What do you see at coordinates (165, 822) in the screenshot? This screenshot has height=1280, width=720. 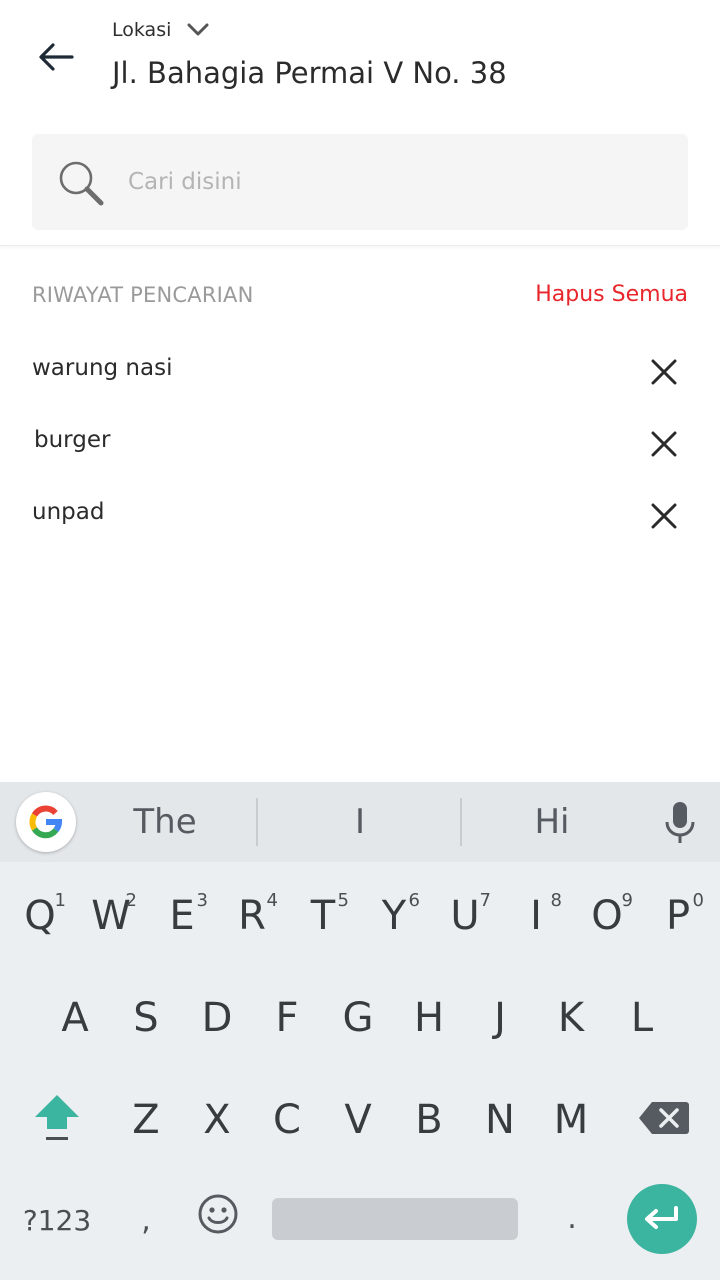 I see `suggestion-item: The` at bounding box center [165, 822].